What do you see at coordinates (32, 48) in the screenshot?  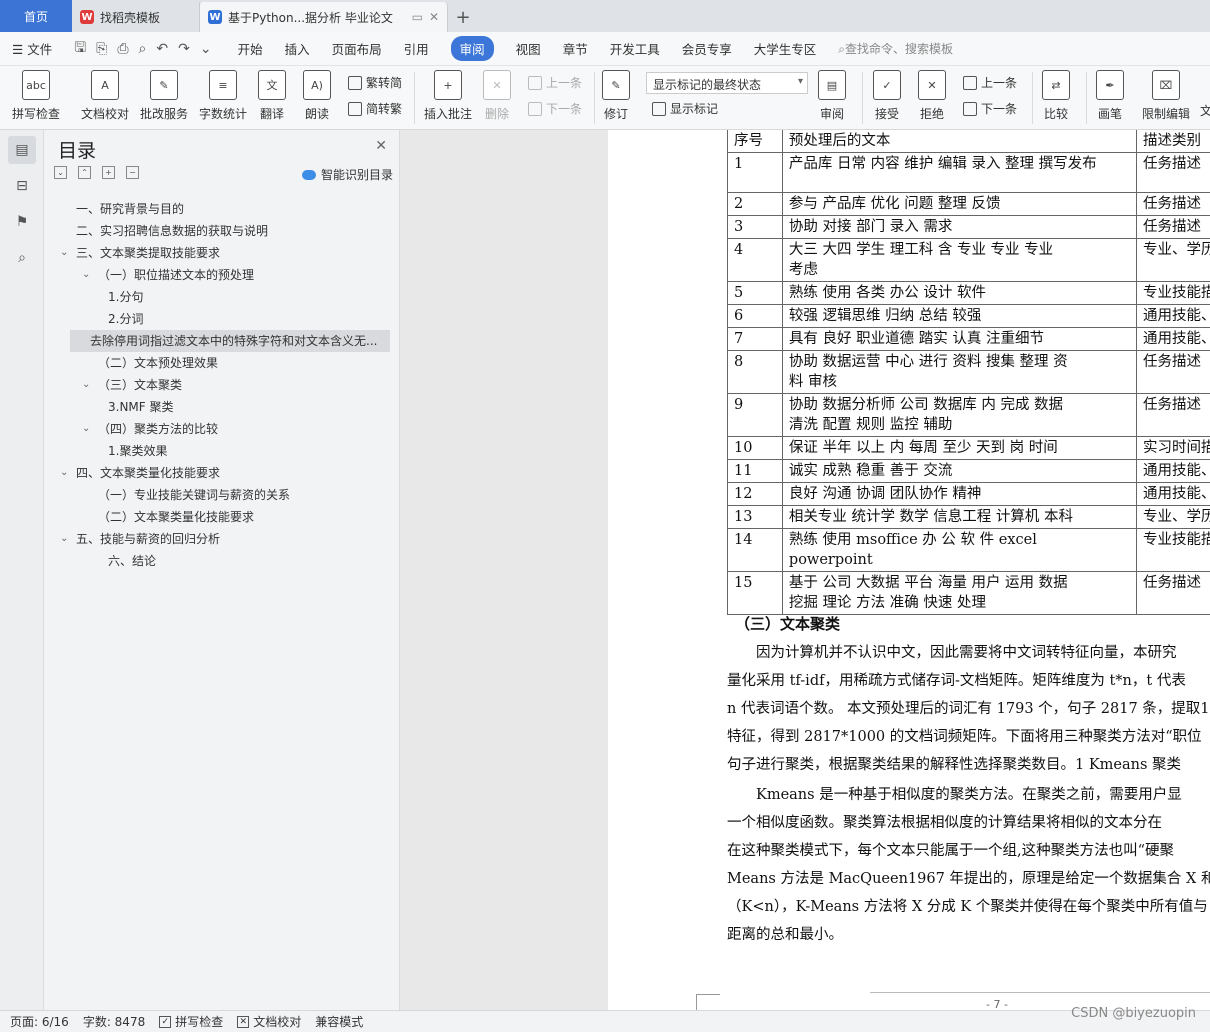 I see `file-menu: ☰ 文件` at bounding box center [32, 48].